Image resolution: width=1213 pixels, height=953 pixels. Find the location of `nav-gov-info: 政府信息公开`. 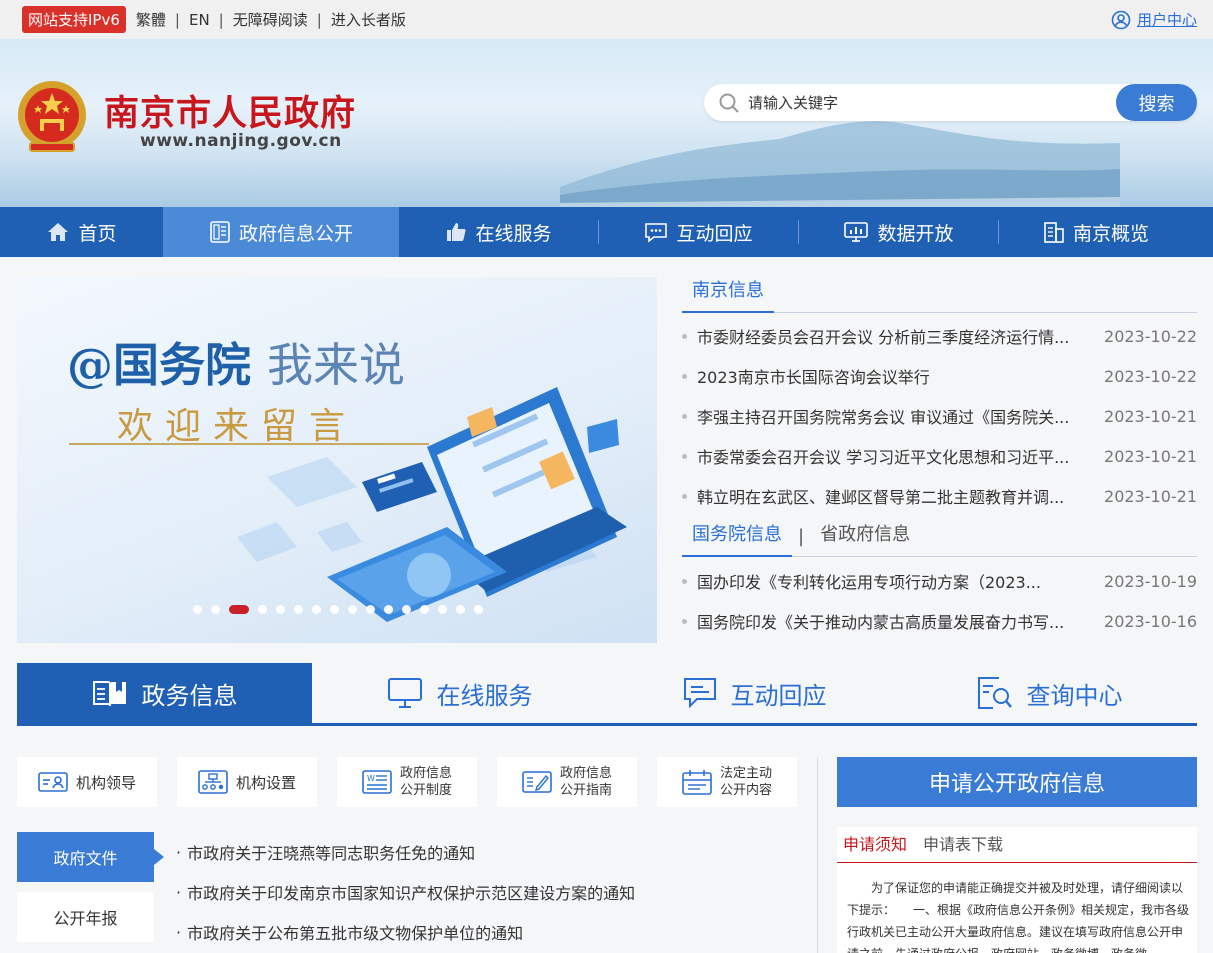

nav-gov-info: 政府信息公开 is located at coordinates (281, 232).